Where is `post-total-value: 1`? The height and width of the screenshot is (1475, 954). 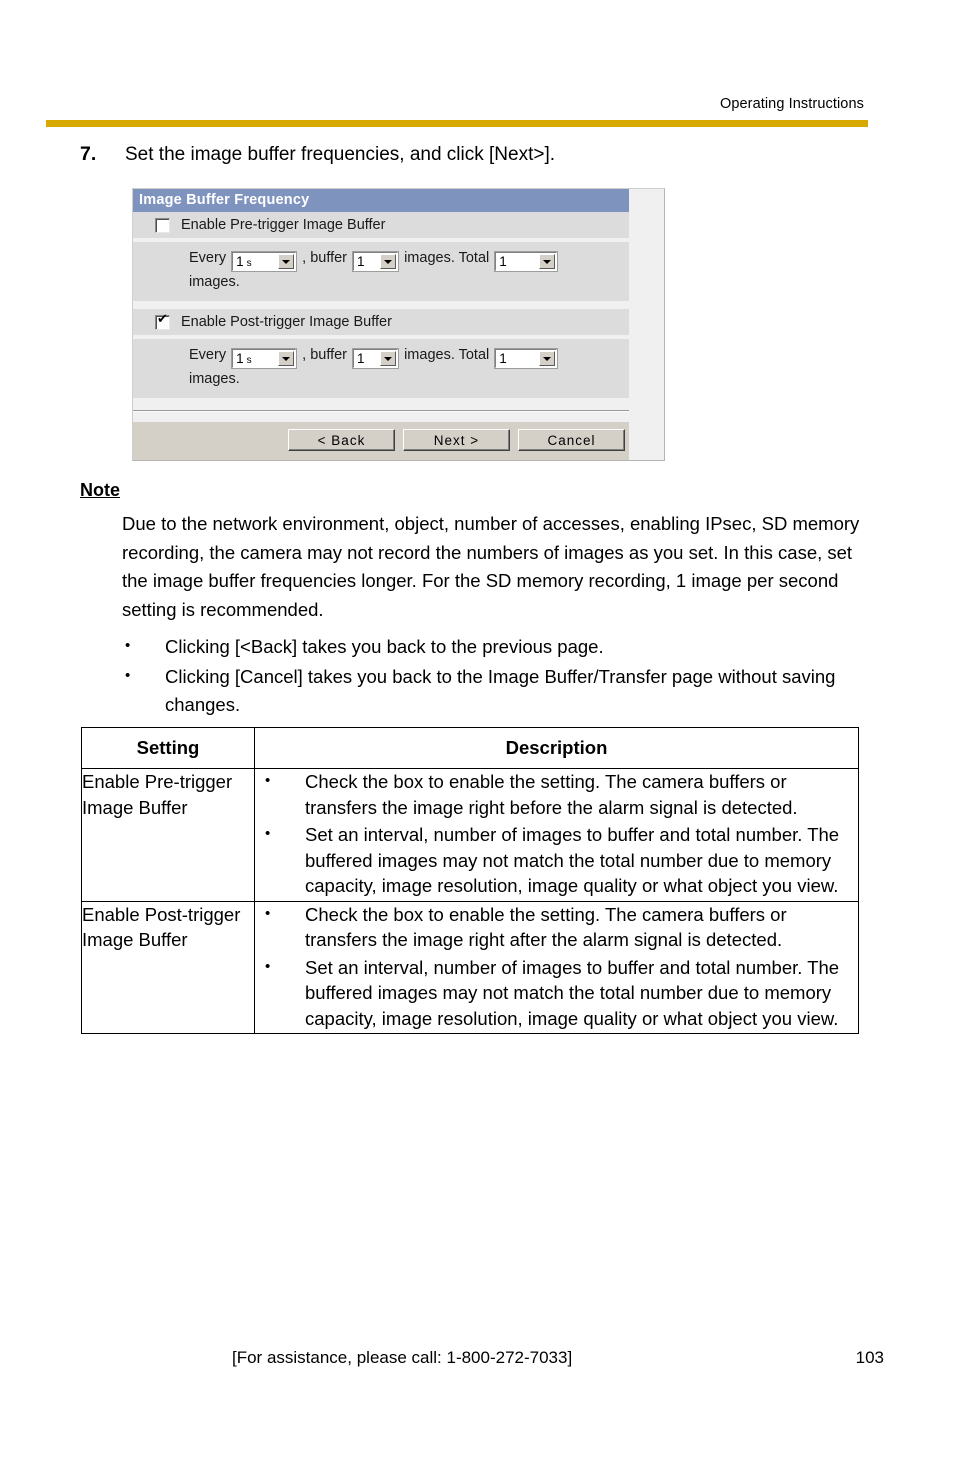 post-total-value: 1 is located at coordinates (503, 358).